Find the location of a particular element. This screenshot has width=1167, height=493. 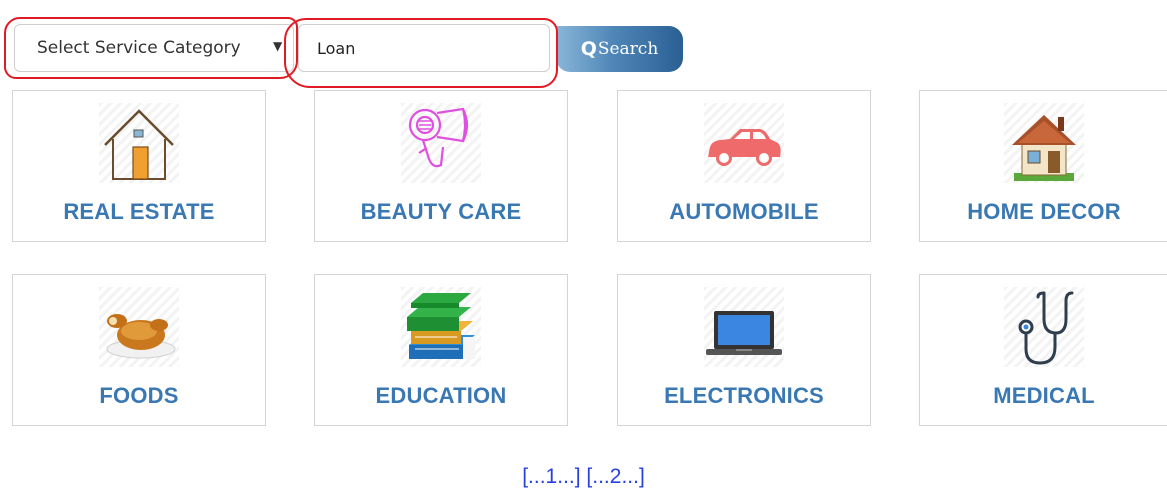

page-1-link: [...1...] is located at coordinates (551, 476).